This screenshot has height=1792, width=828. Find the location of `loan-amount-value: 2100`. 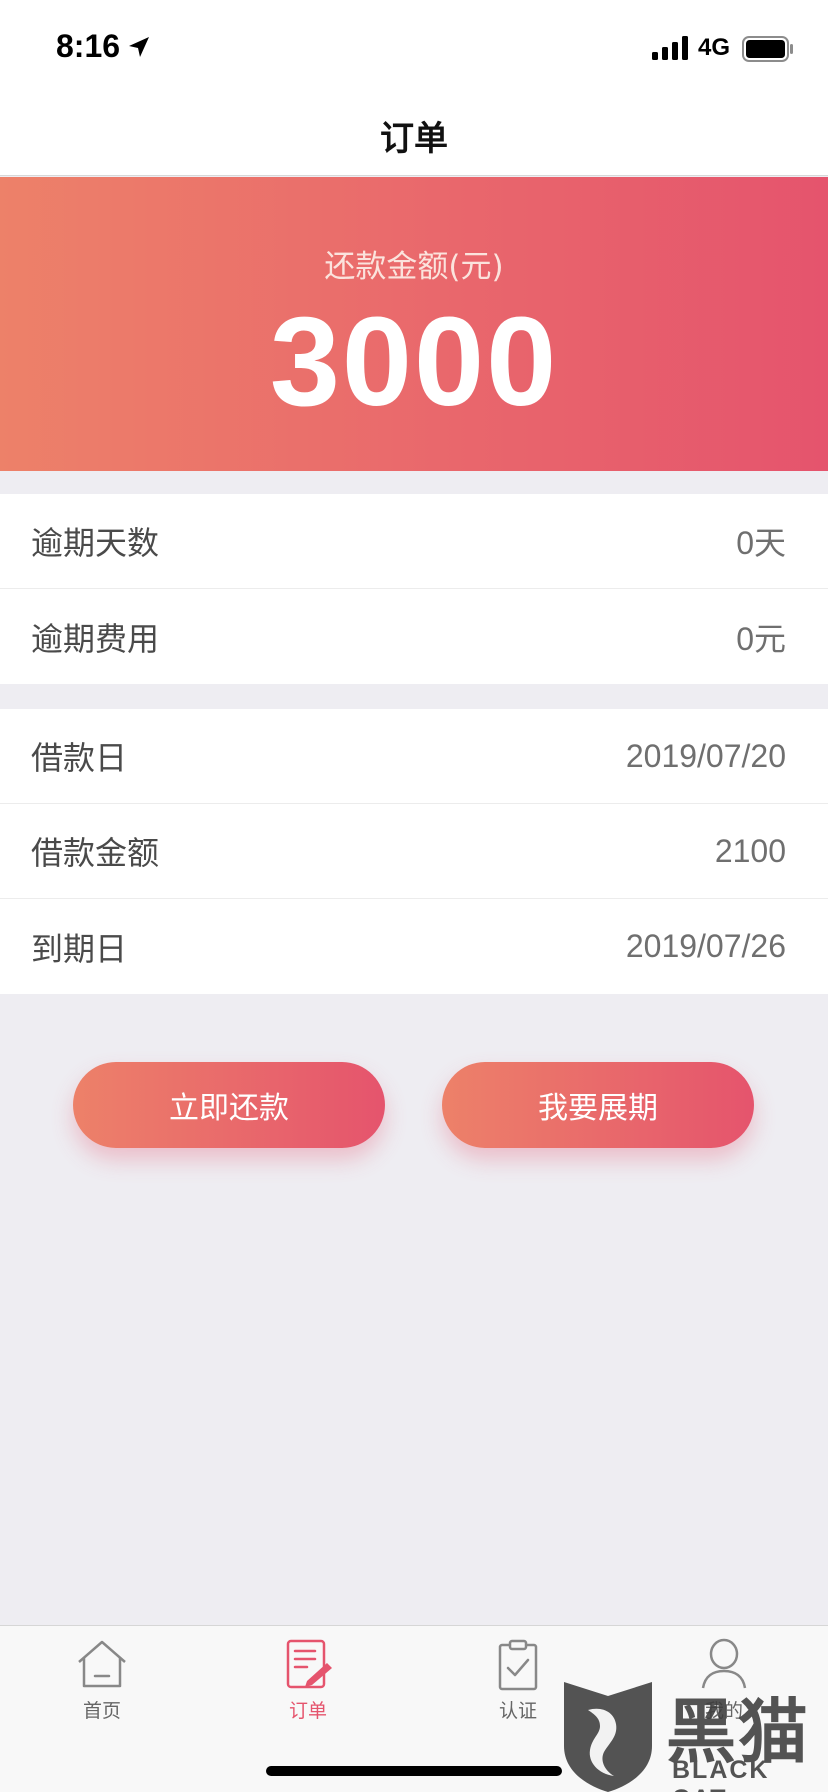

loan-amount-value: 2100 is located at coordinates (750, 850).